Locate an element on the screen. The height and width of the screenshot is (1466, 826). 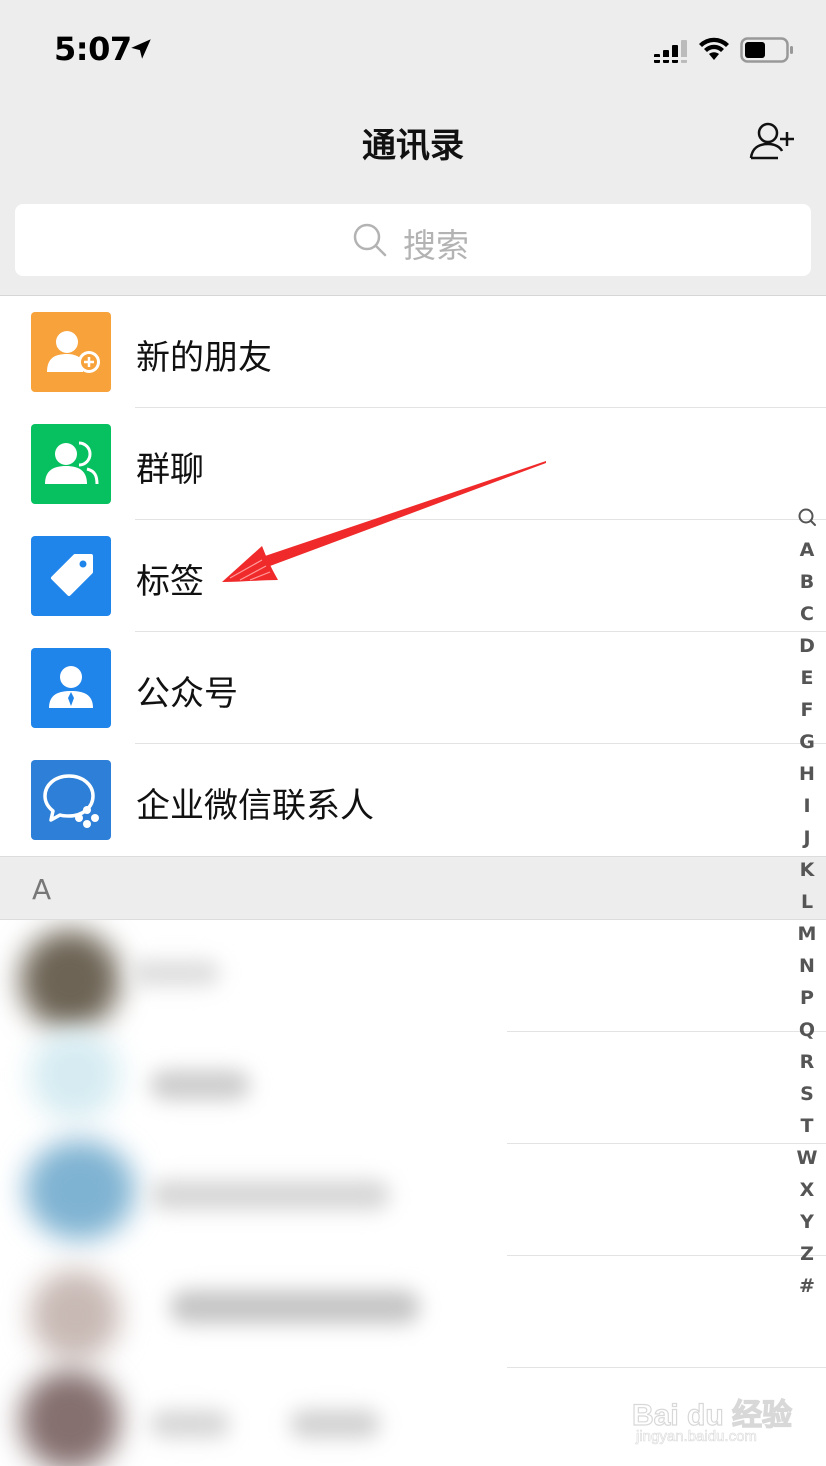
index-letter: H is located at coordinates (807, 774).